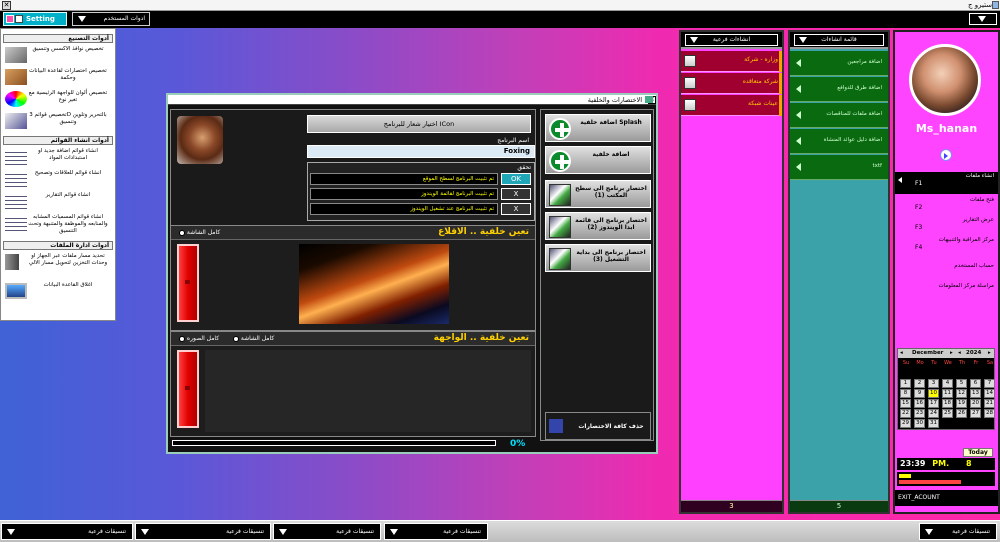  I want to click on calendar-day: 16, so click(919, 403).